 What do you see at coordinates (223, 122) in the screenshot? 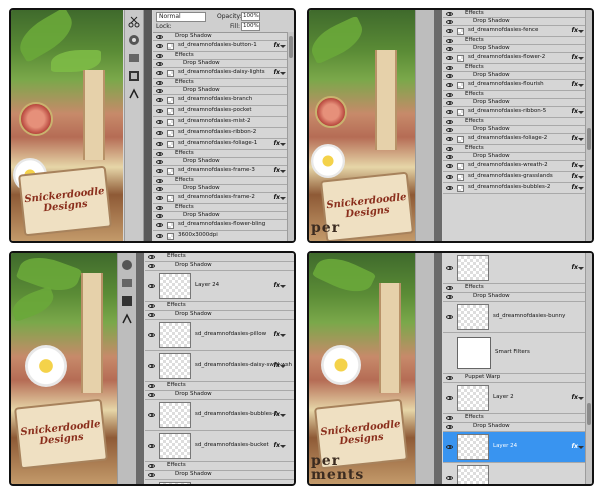
I see `layer-row: sd_dreamnofdasies-mist-2` at bounding box center [223, 122].